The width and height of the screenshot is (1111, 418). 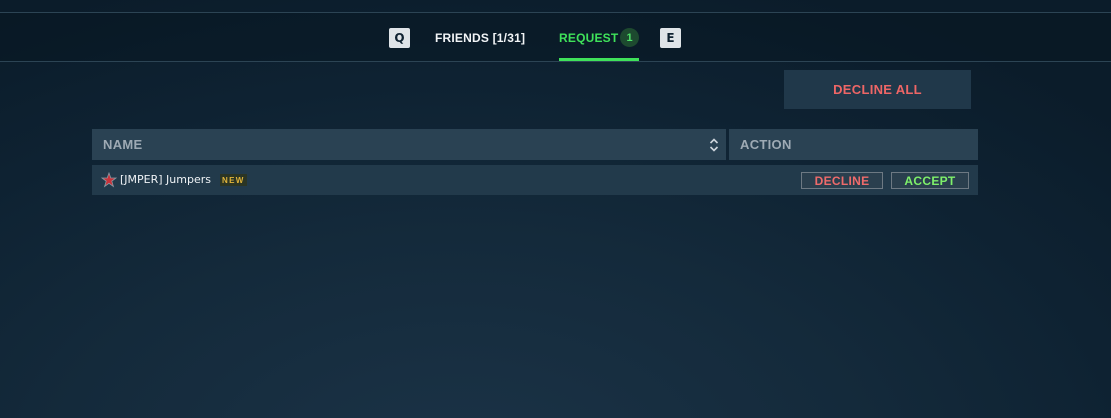 I want to click on tab-request: REQUEST, so click(x=588, y=38).